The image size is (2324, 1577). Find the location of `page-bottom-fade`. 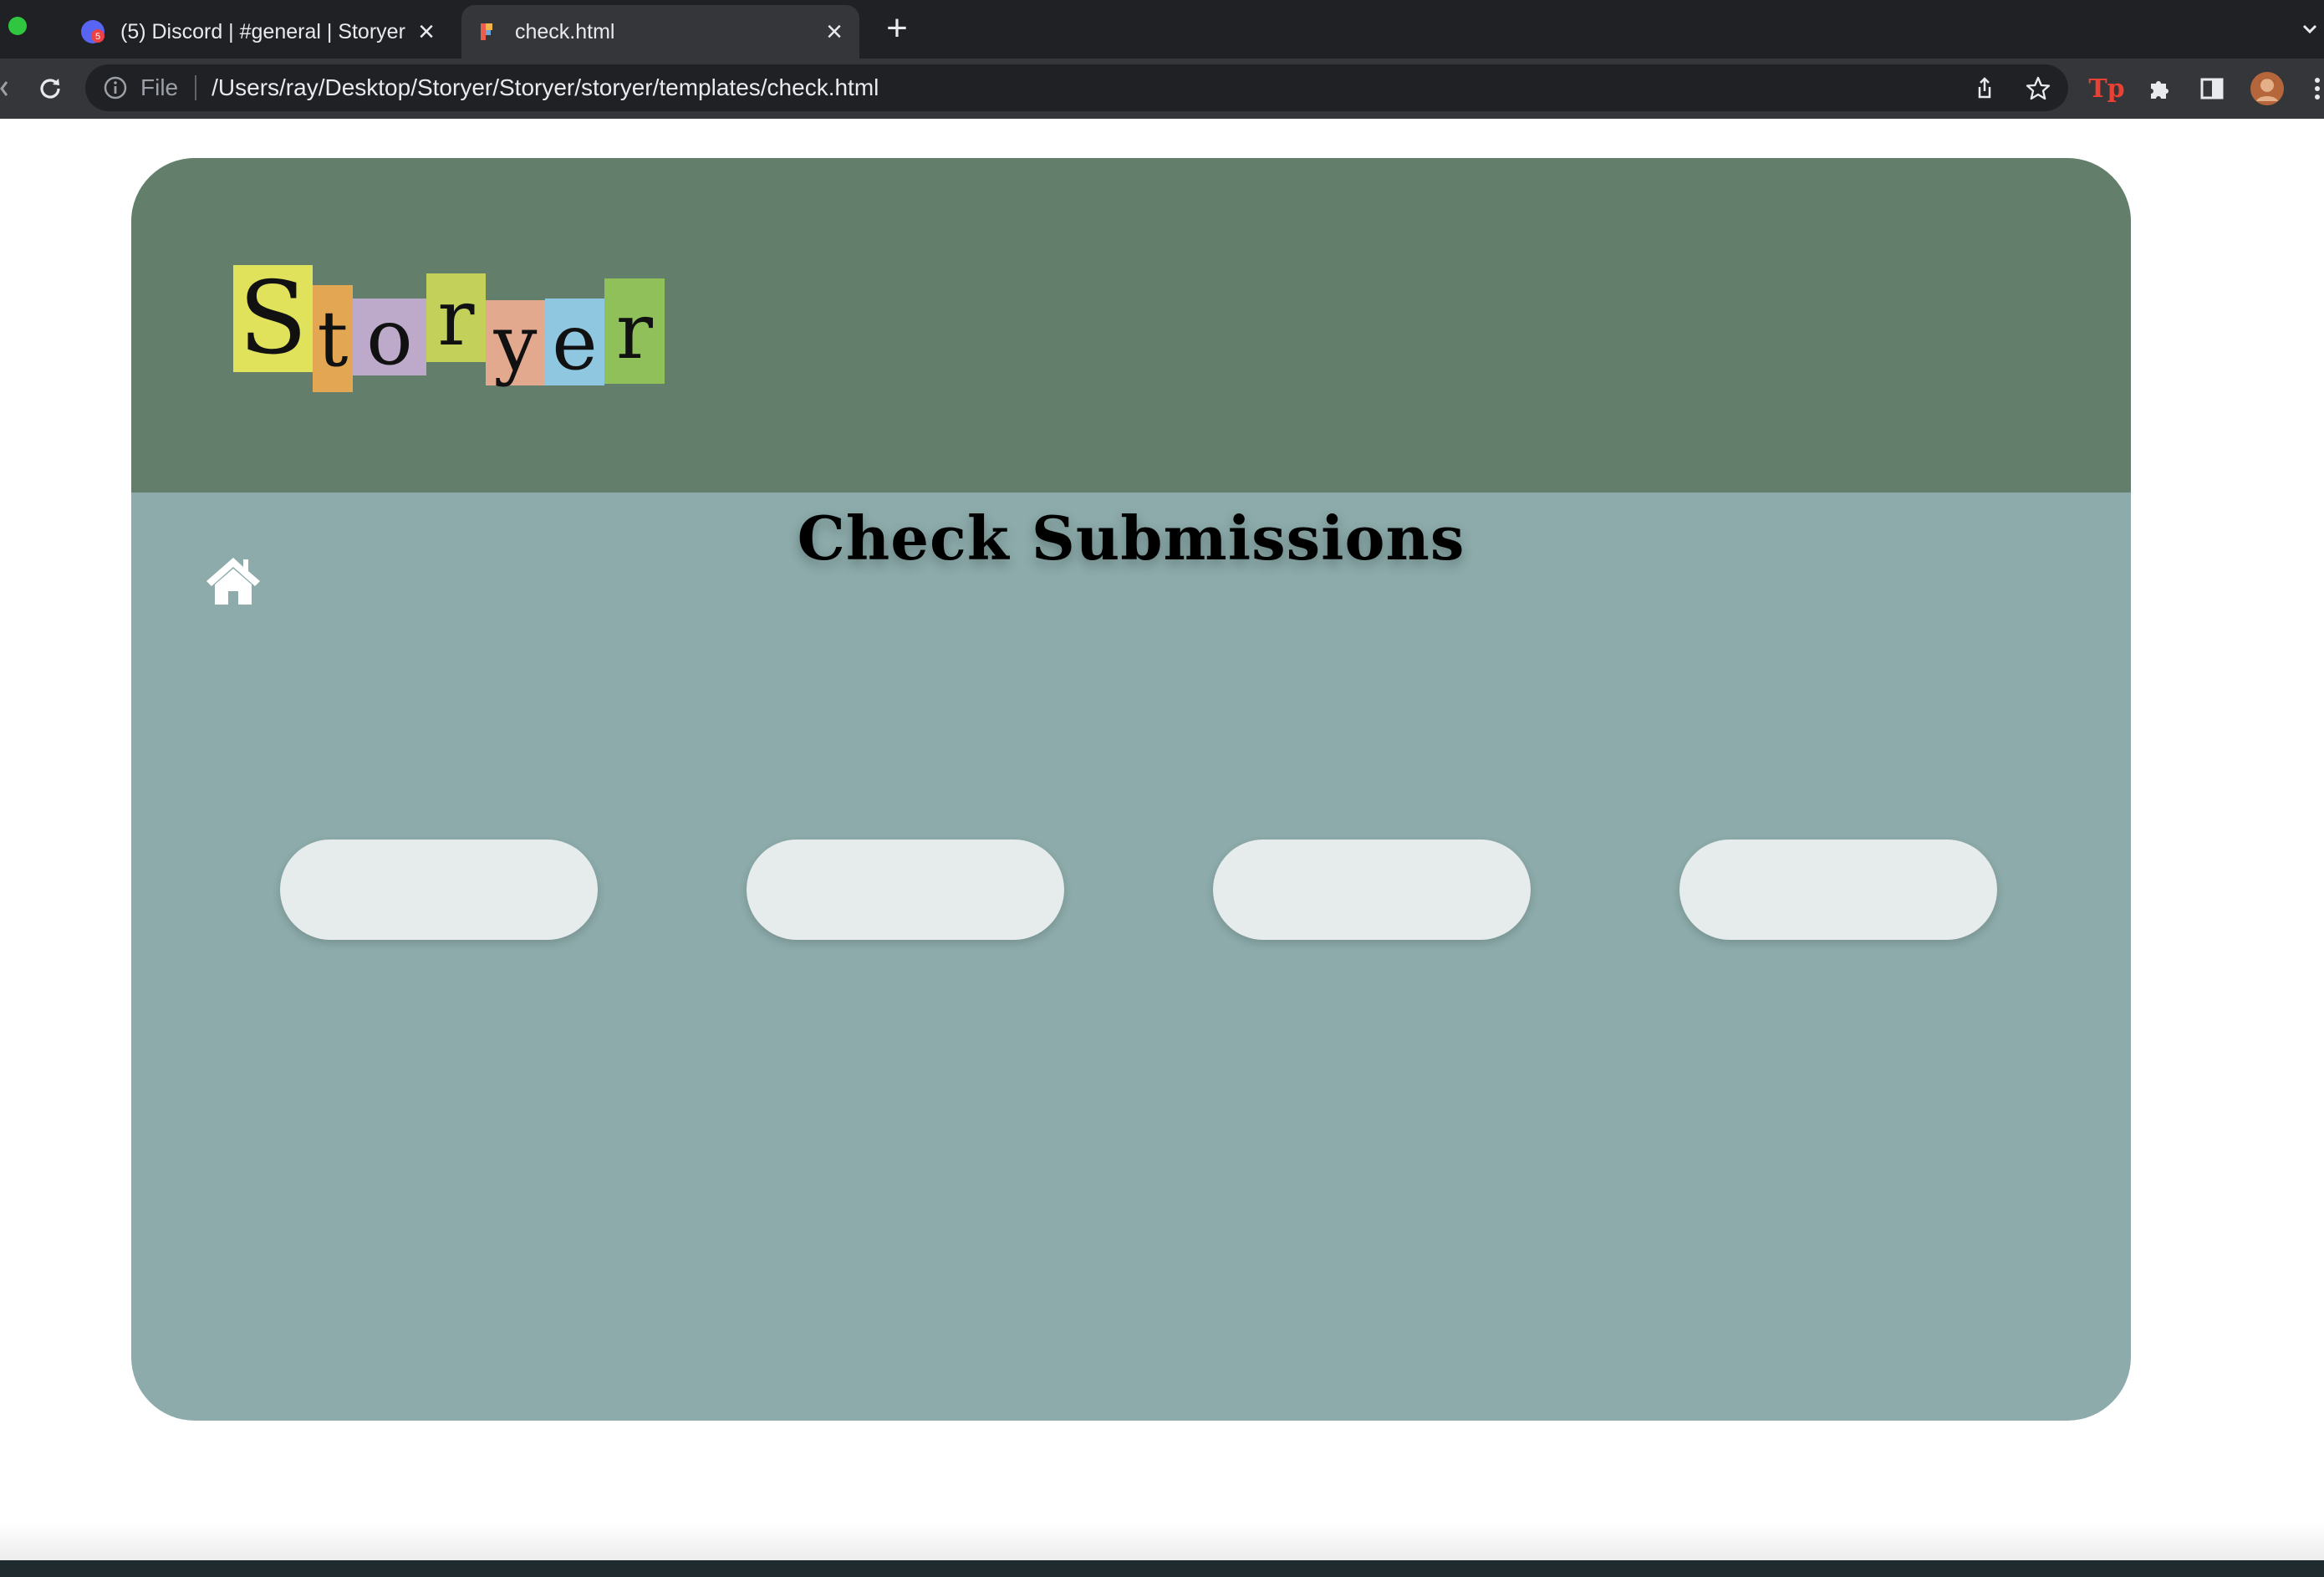

page-bottom-fade is located at coordinates (1162, 1541).